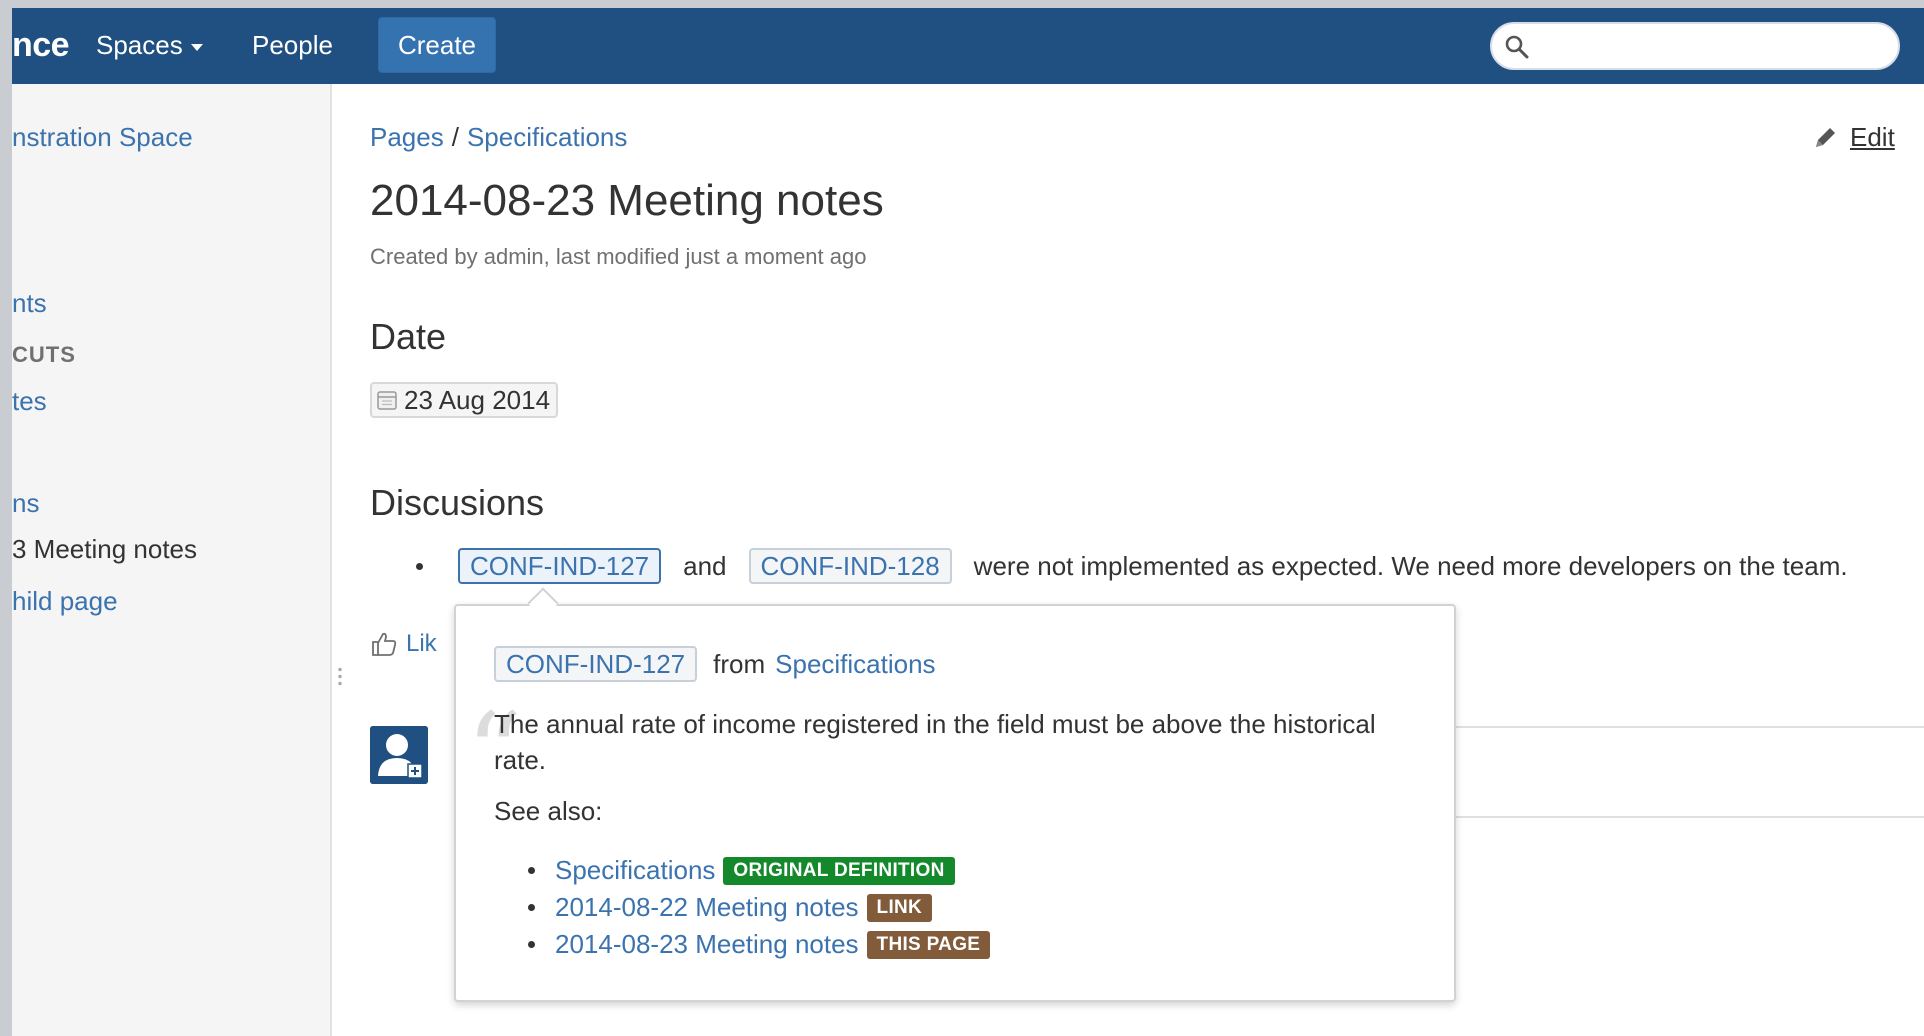 Image resolution: width=1924 pixels, height=1036 pixels. I want to click on sidebar-space-name: nstration Space, so click(102, 137).